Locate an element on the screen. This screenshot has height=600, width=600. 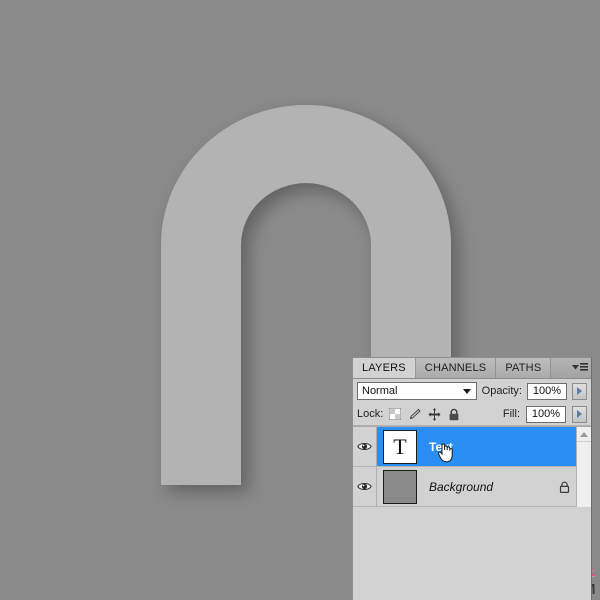
layer-visibility-toggle-background is located at coordinates (365, 486).